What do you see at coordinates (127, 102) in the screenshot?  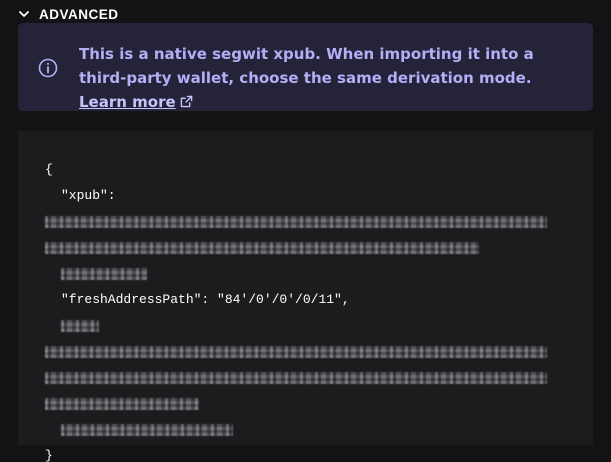 I see `learn-more-label: Learn more` at bounding box center [127, 102].